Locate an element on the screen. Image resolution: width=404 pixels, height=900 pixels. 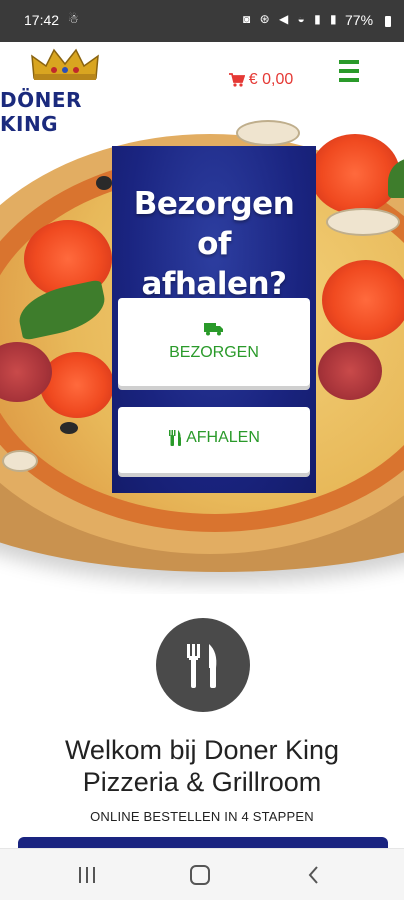
battery-percentage: 77% is located at coordinates (359, 20).